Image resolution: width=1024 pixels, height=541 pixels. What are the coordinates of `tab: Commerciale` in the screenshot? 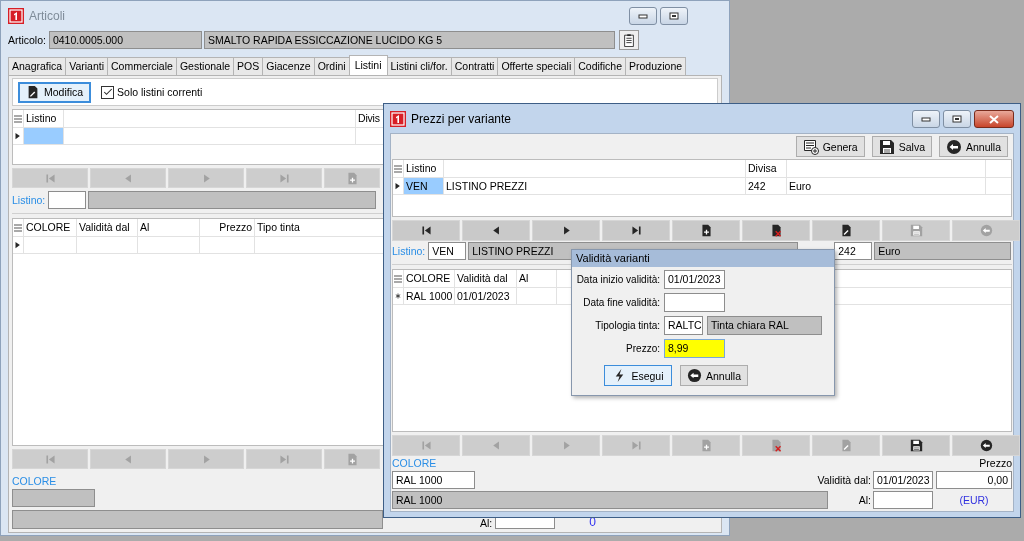 It's located at (142, 66).